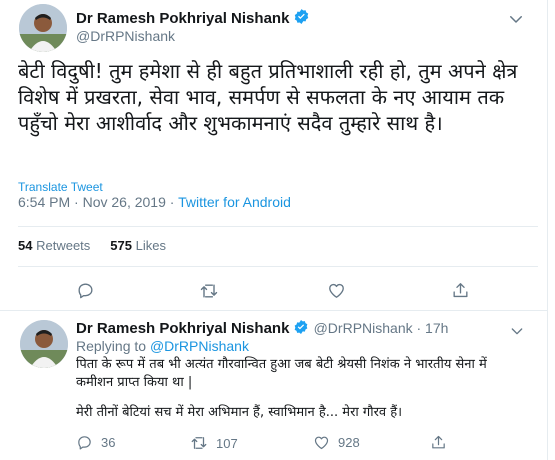 This screenshot has width=555, height=460. I want to click on like-button: 928, so click(336, 442).